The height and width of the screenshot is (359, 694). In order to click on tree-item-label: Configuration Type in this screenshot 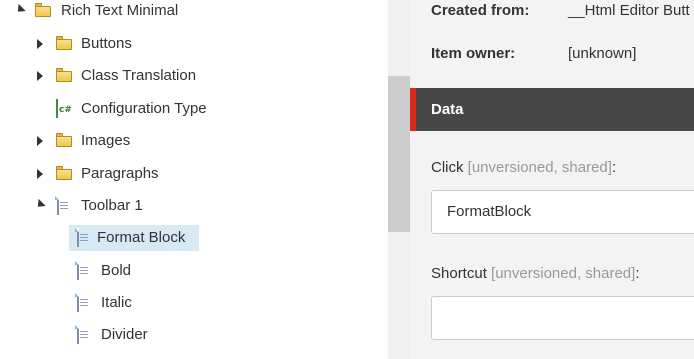, I will do `click(144, 108)`.